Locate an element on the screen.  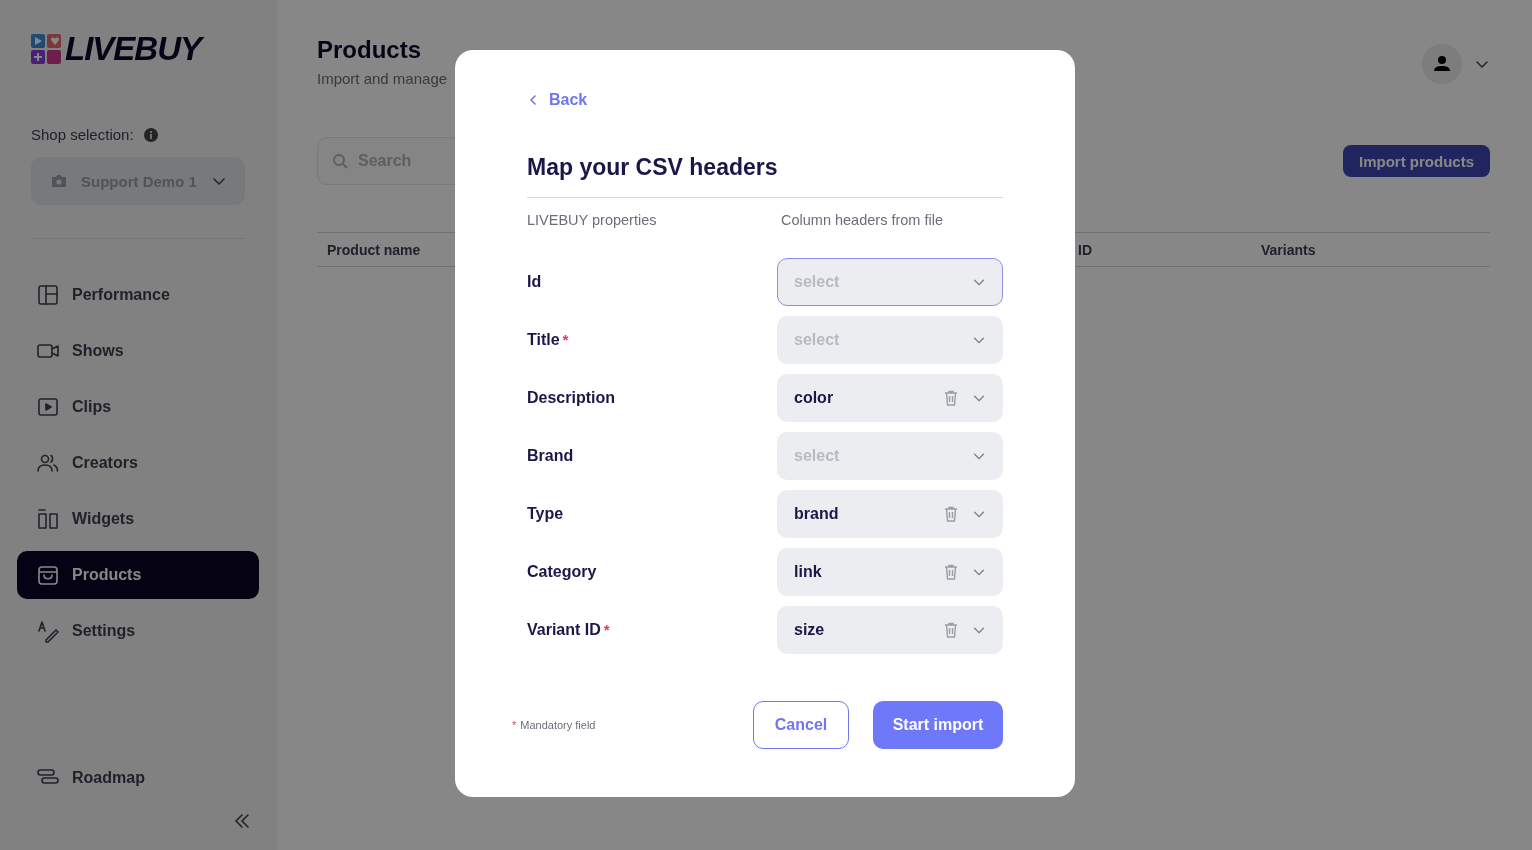
column-select: link is located at coordinates (890, 572).